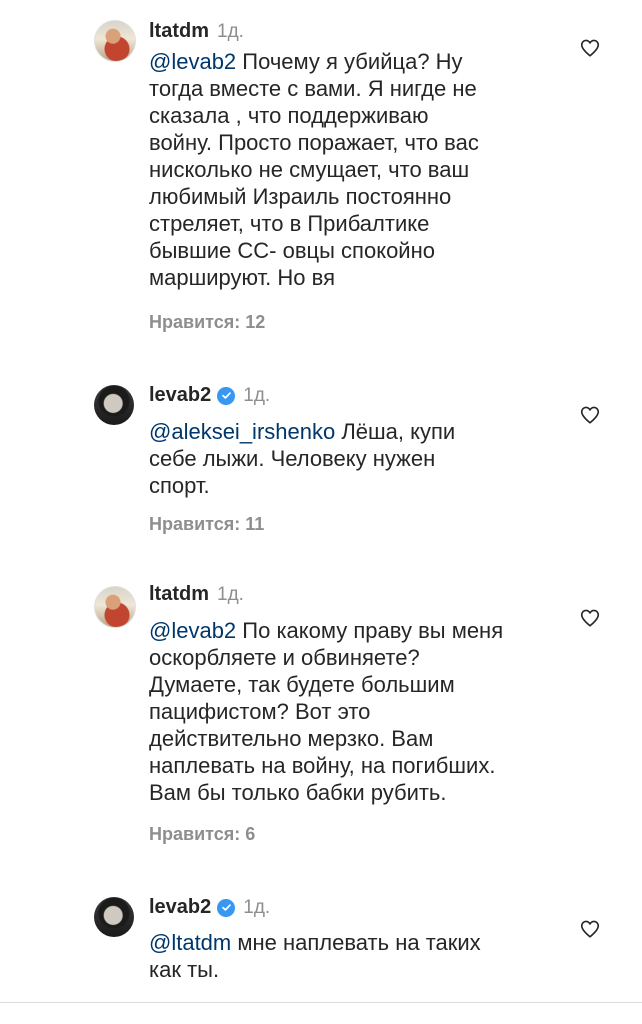  What do you see at coordinates (292, 250) in the screenshot?
I see `comment-line: бывшие СС- овцы спокойно` at bounding box center [292, 250].